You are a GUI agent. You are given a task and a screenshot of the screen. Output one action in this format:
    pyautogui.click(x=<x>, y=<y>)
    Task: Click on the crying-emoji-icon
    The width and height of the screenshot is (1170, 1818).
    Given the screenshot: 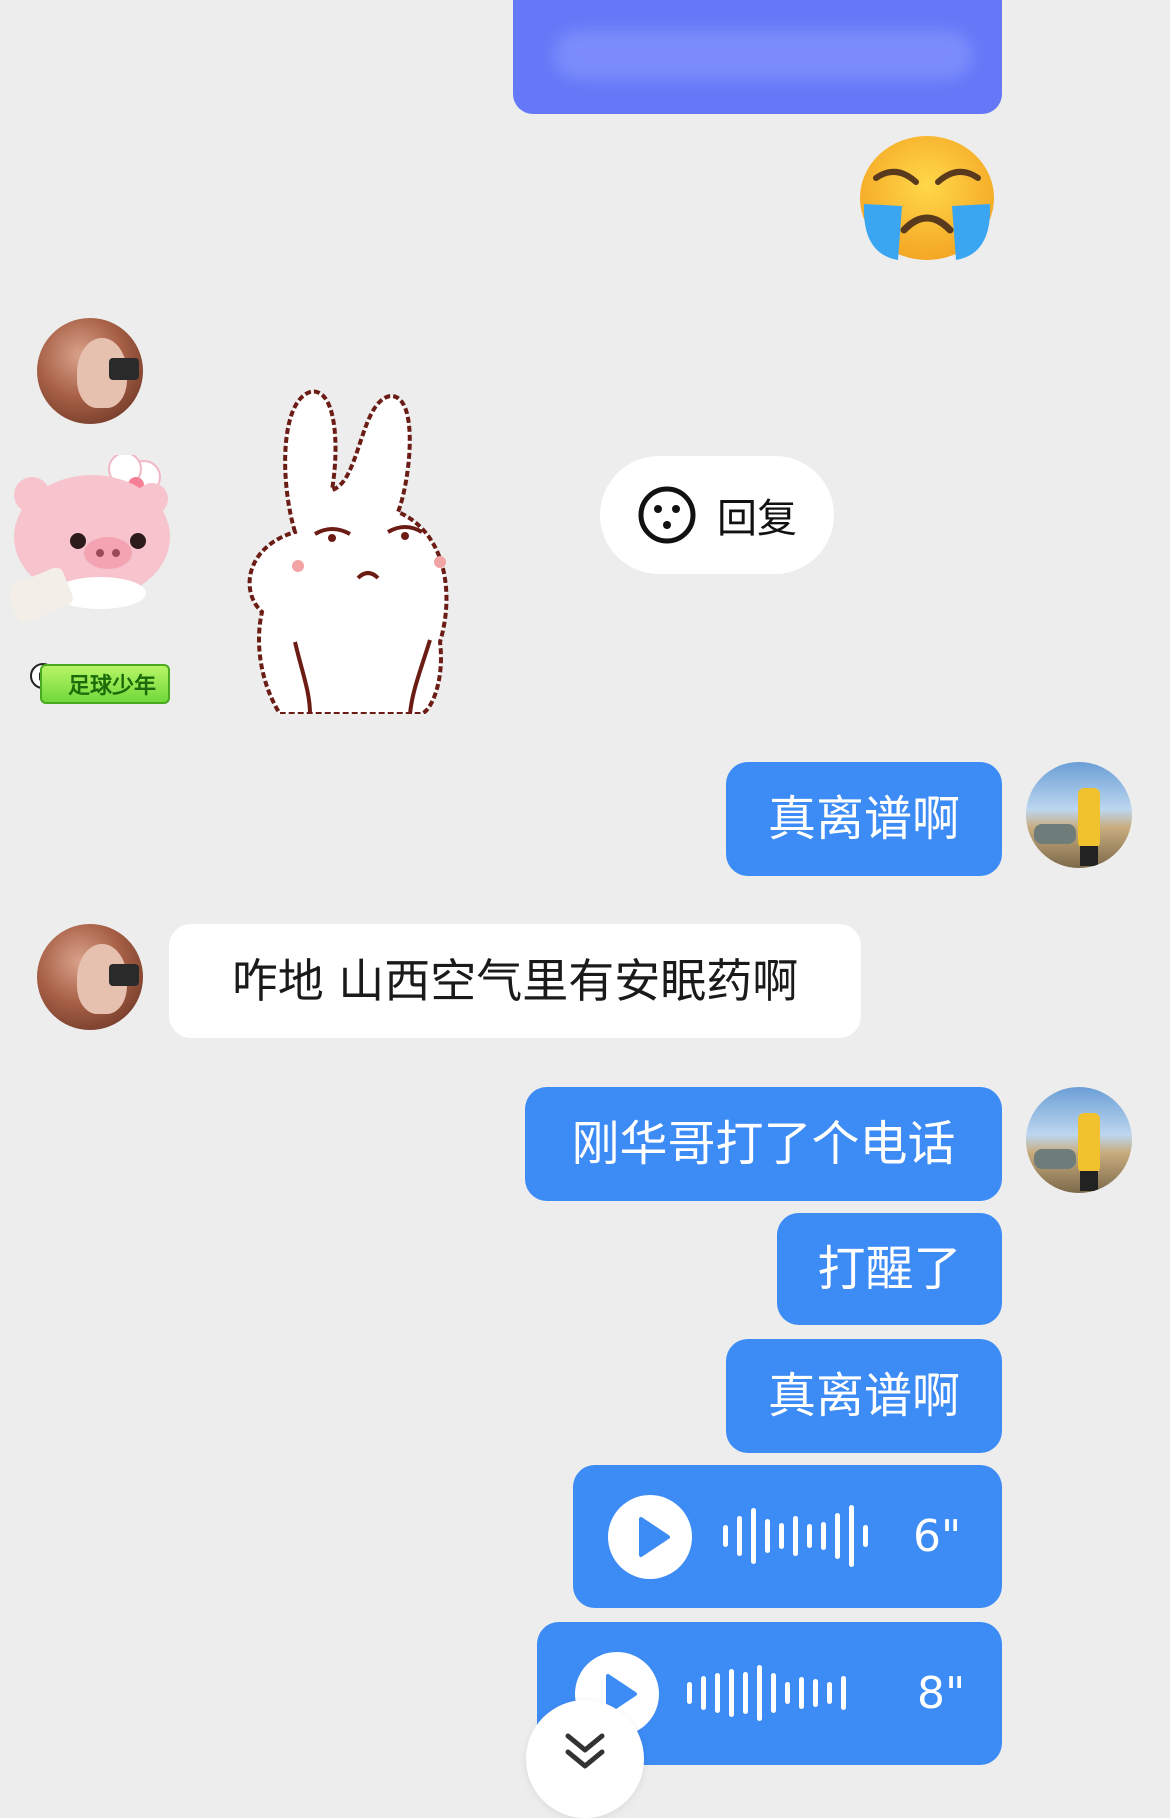 What is the action you would take?
    pyautogui.click(x=927, y=198)
    